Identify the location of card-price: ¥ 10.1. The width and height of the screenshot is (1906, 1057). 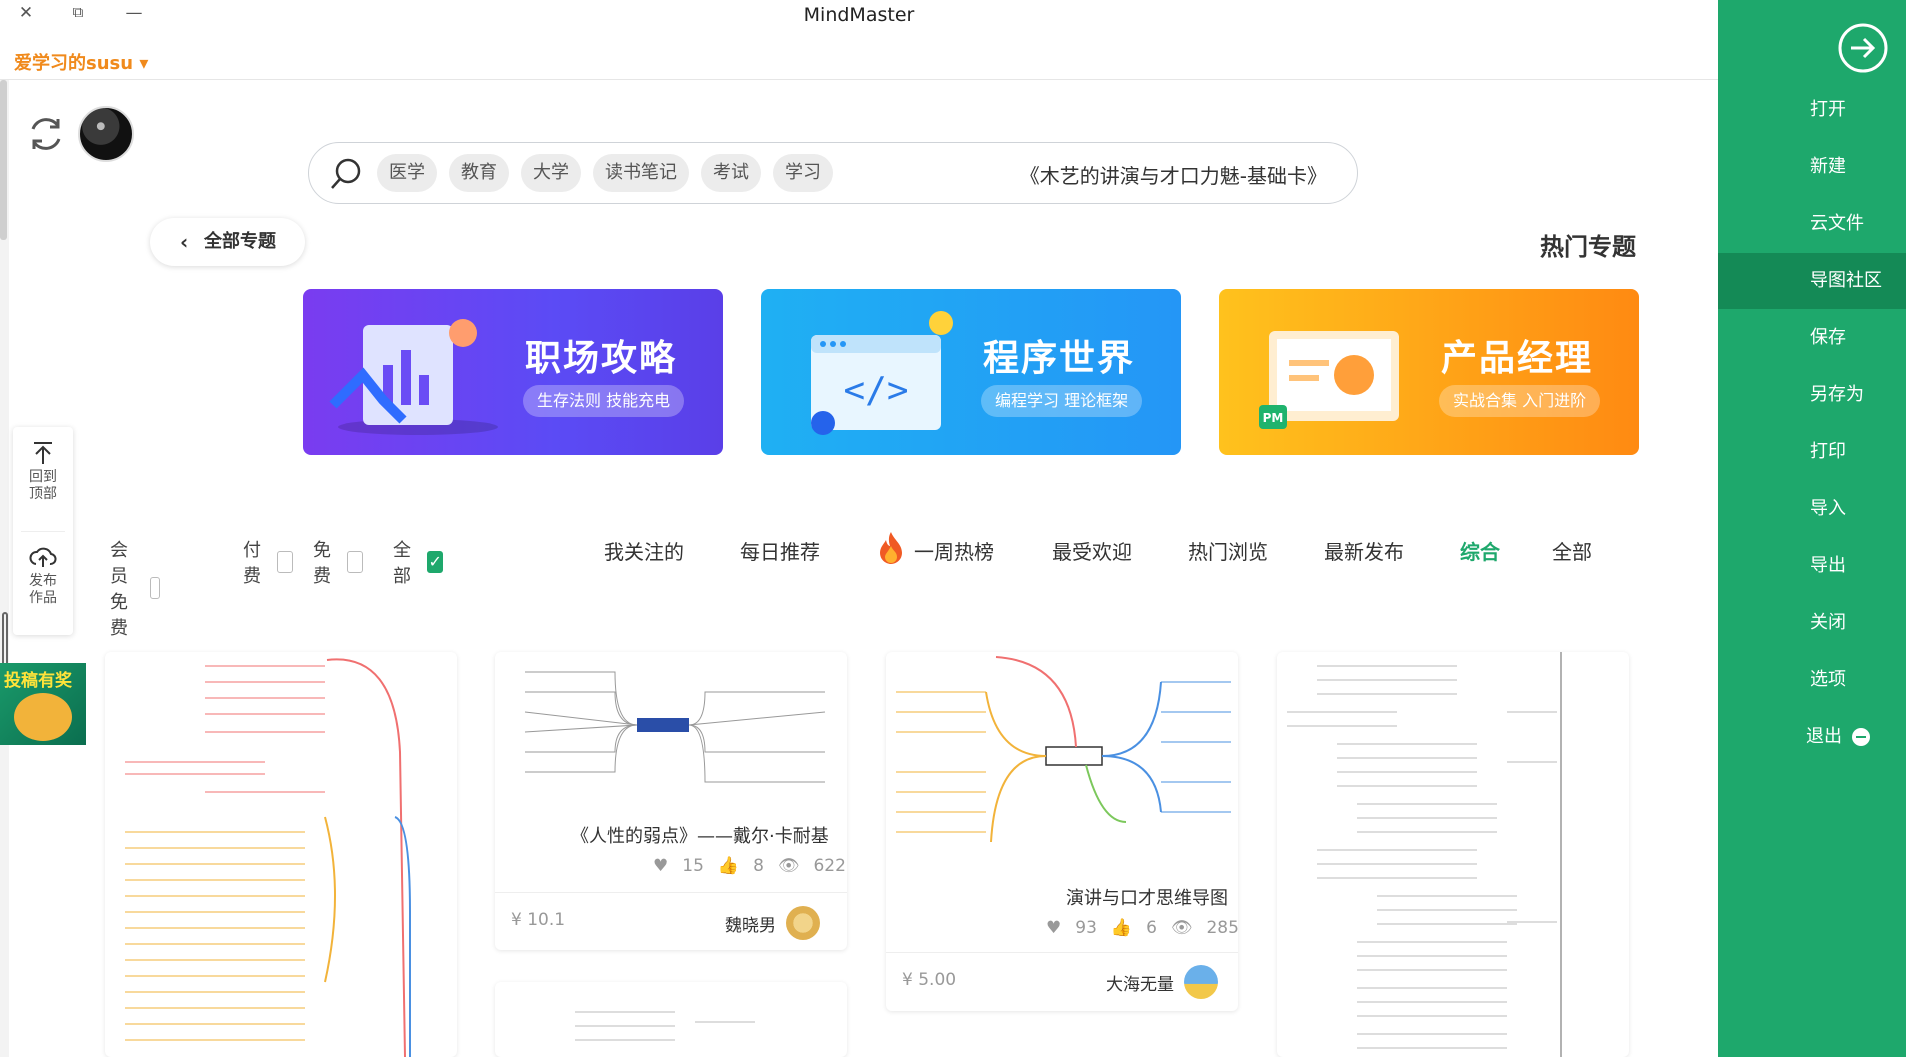
(538, 920).